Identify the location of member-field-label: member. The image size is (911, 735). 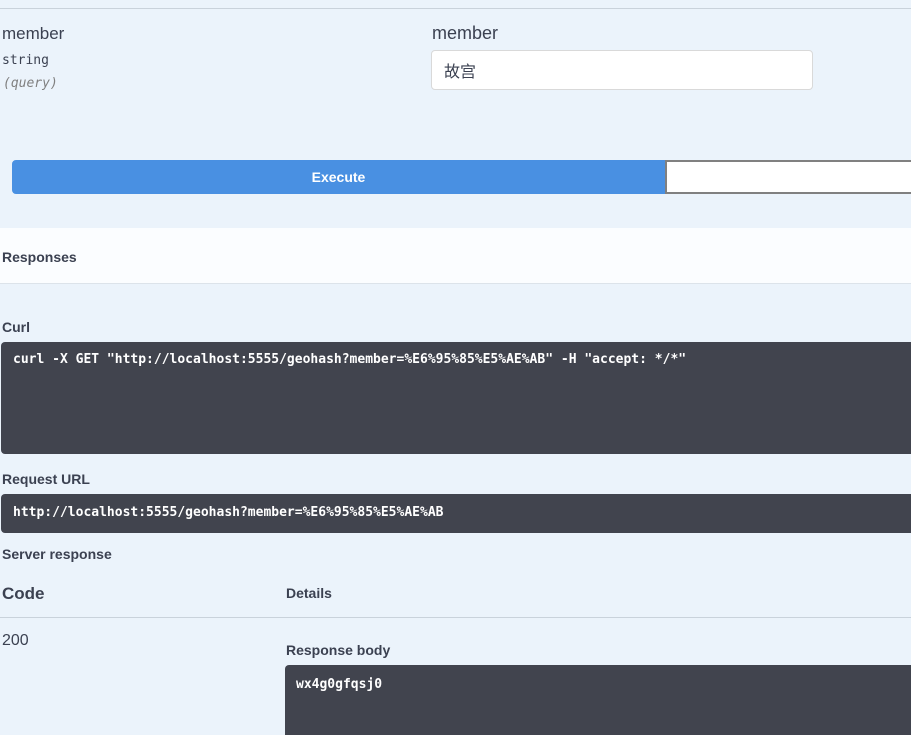
(465, 33).